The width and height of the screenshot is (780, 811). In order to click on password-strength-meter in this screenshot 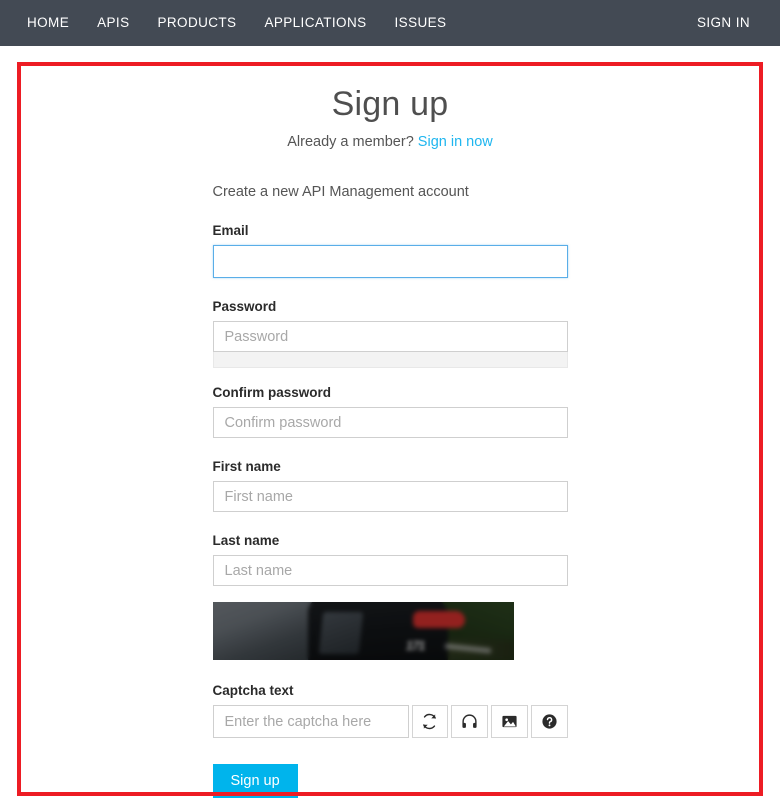, I will do `click(390, 360)`.